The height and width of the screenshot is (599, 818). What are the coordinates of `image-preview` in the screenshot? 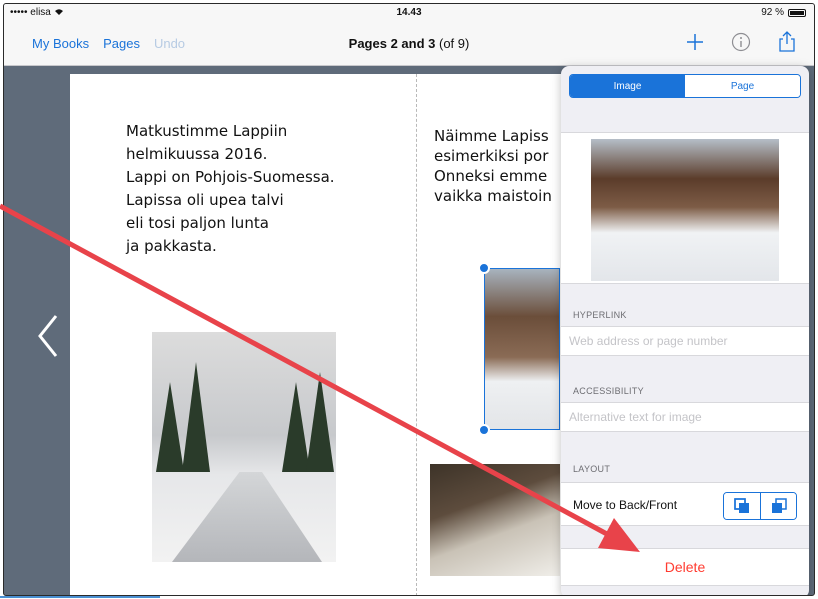 It's located at (685, 210).